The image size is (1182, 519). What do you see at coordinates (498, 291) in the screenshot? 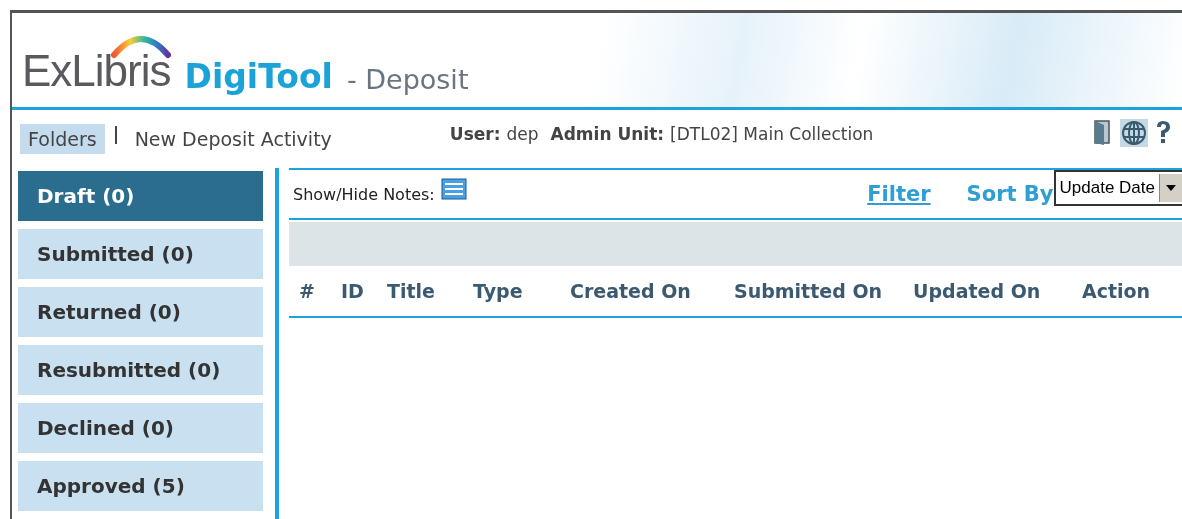
I see `column-header: Type` at bounding box center [498, 291].